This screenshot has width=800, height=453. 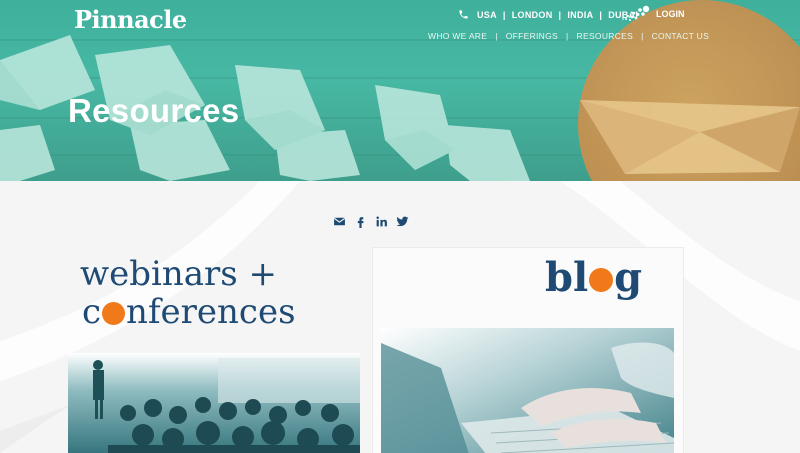 I want to click on location-india: INDIA, so click(x=580, y=15).